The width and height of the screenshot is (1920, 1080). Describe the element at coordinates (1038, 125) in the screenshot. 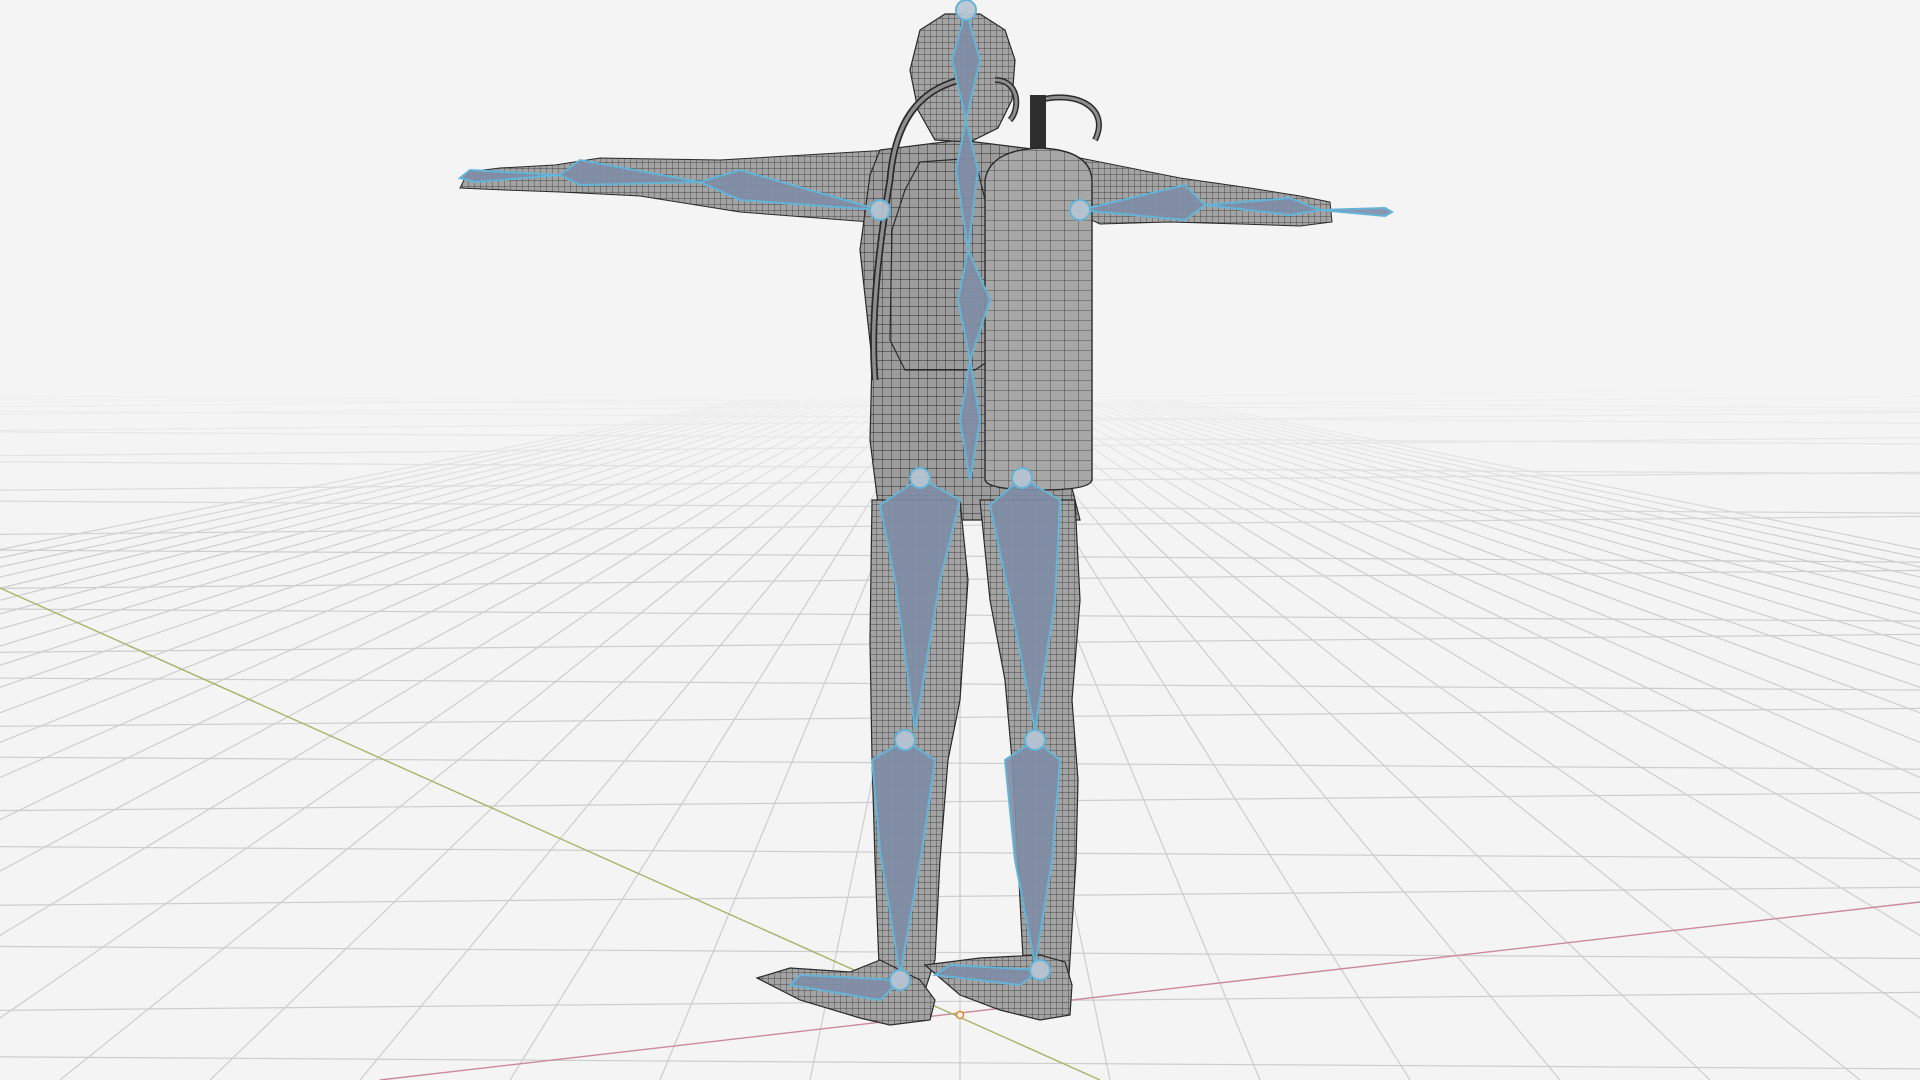

I see `tank-valve` at that location.